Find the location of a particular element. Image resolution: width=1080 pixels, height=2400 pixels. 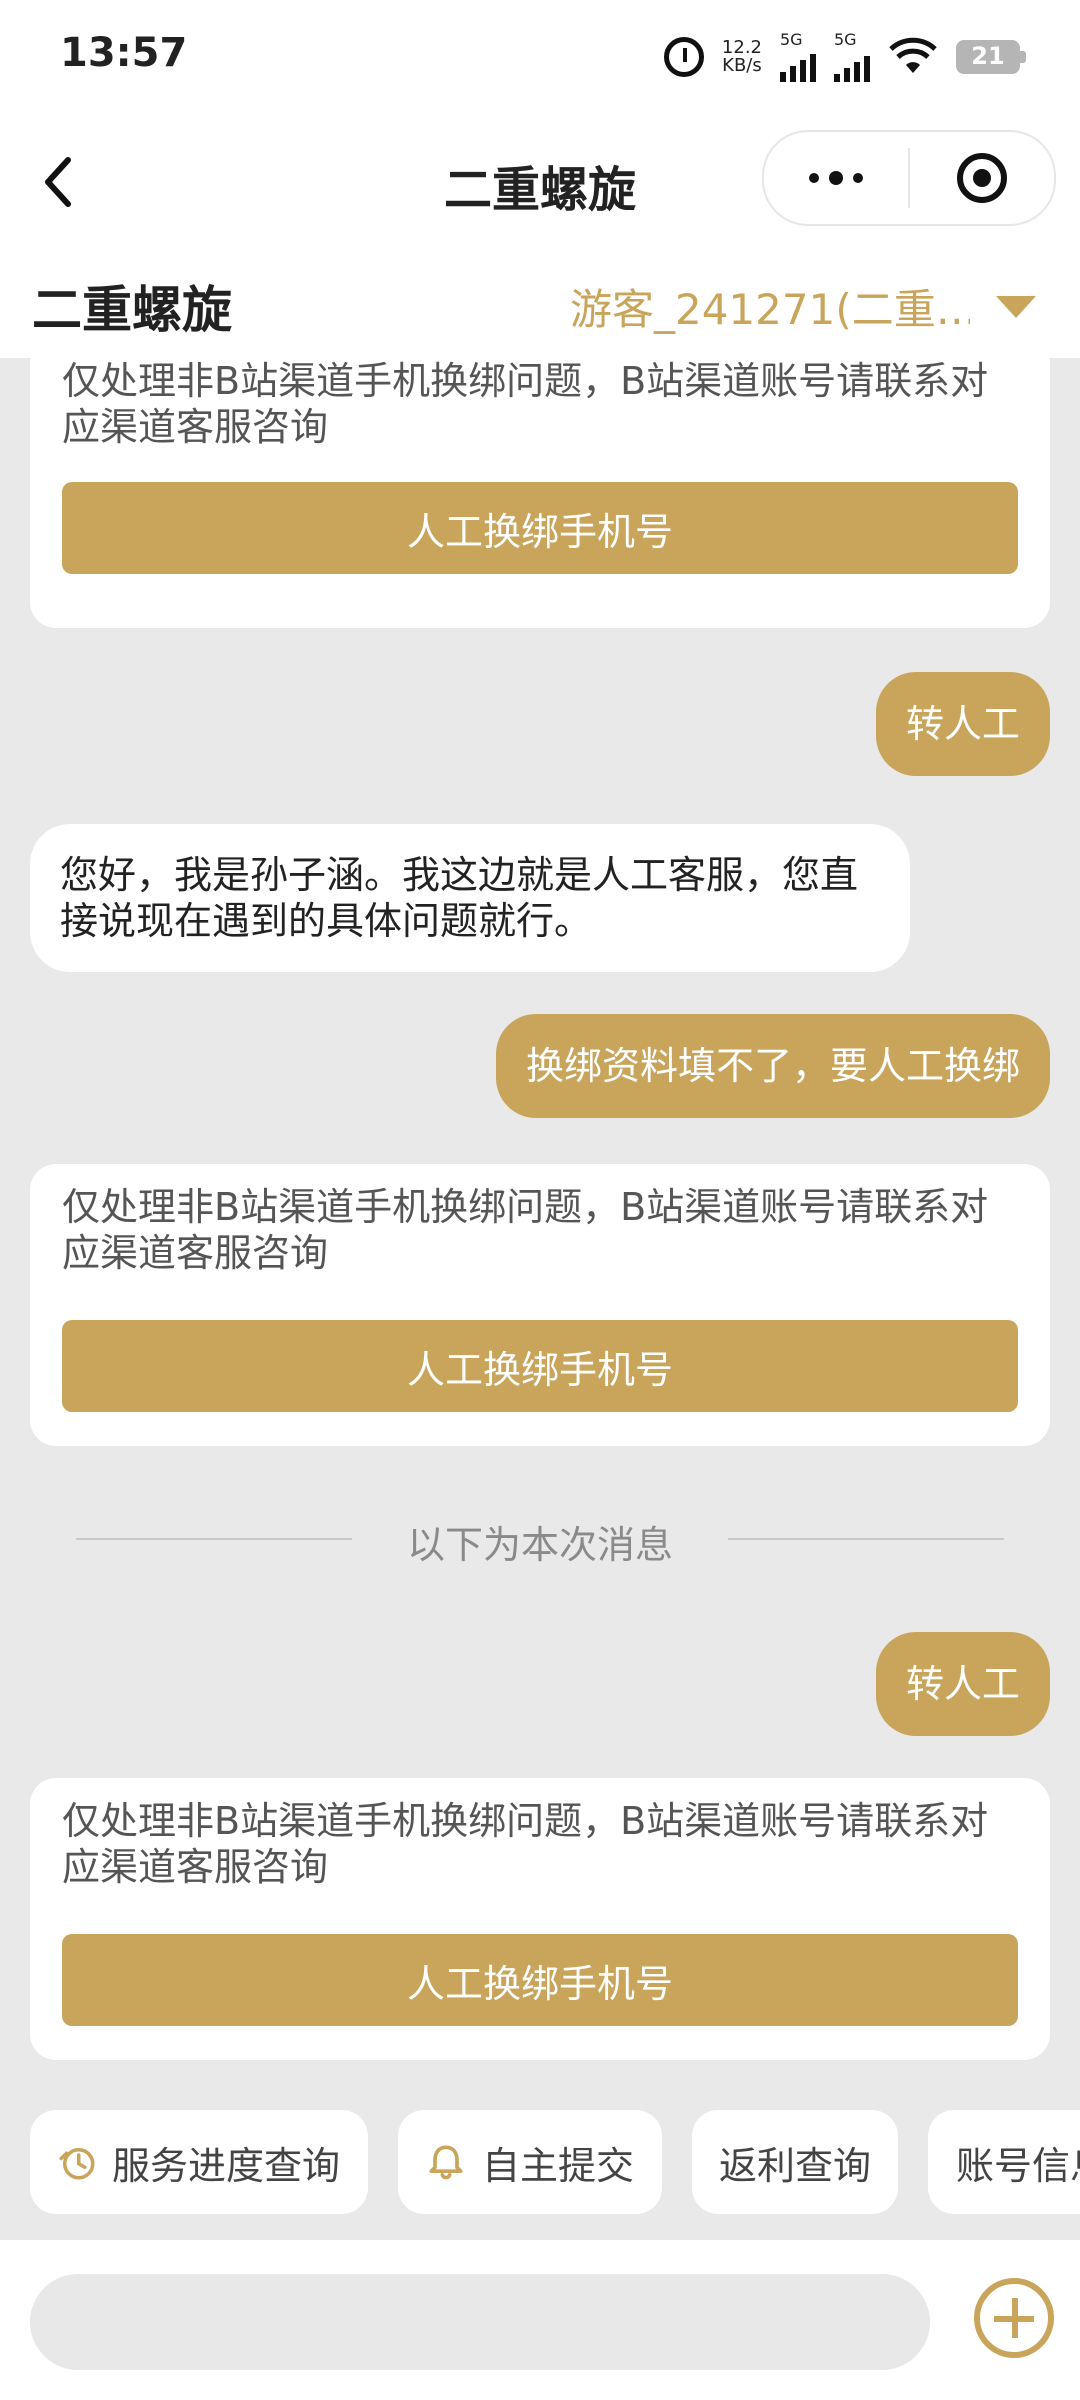

signal-sim1: 5G is located at coordinates (798, 57).